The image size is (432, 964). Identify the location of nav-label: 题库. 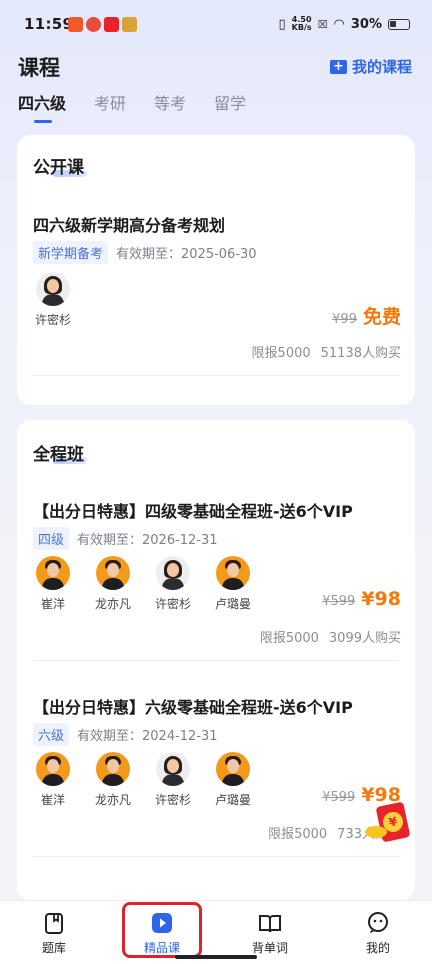
(53, 948).